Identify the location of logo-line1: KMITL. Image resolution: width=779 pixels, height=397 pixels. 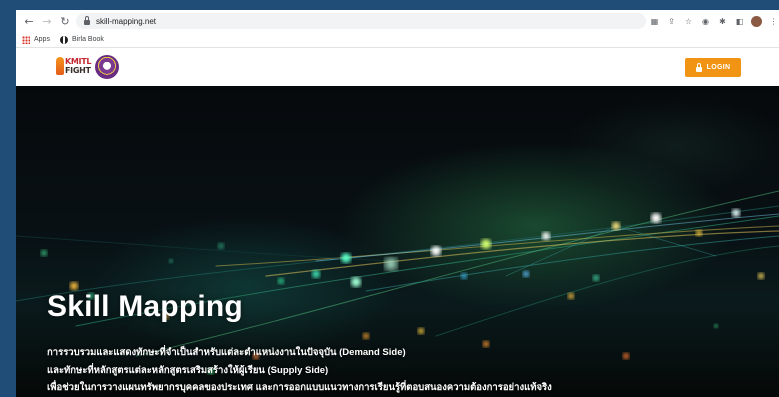
(78, 61).